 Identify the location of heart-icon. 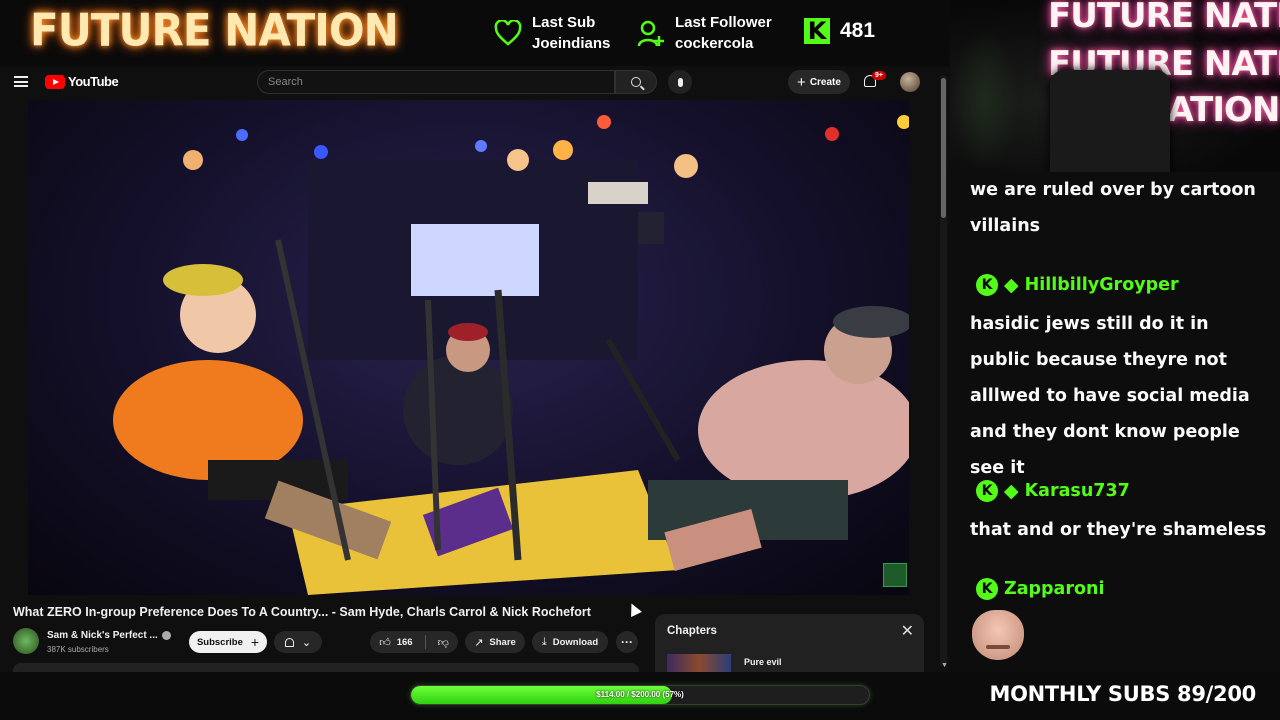
(508, 33).